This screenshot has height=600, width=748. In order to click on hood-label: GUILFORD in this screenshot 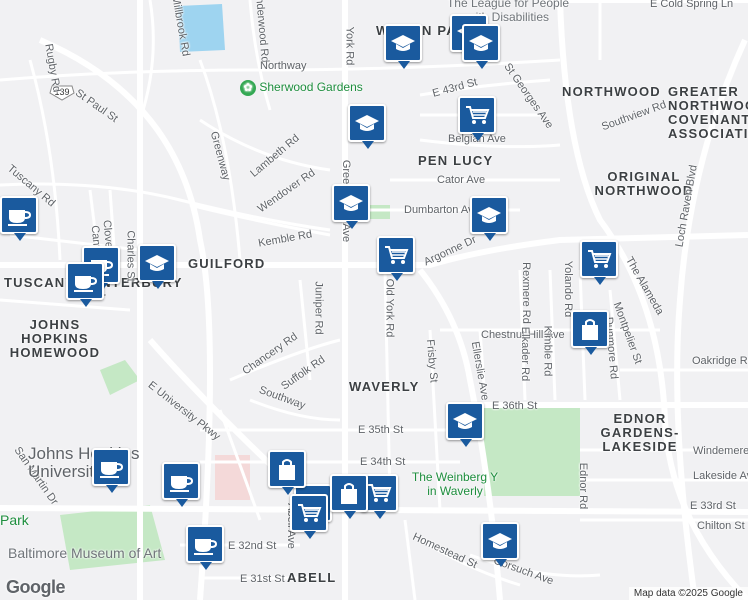, I will do `click(227, 263)`.